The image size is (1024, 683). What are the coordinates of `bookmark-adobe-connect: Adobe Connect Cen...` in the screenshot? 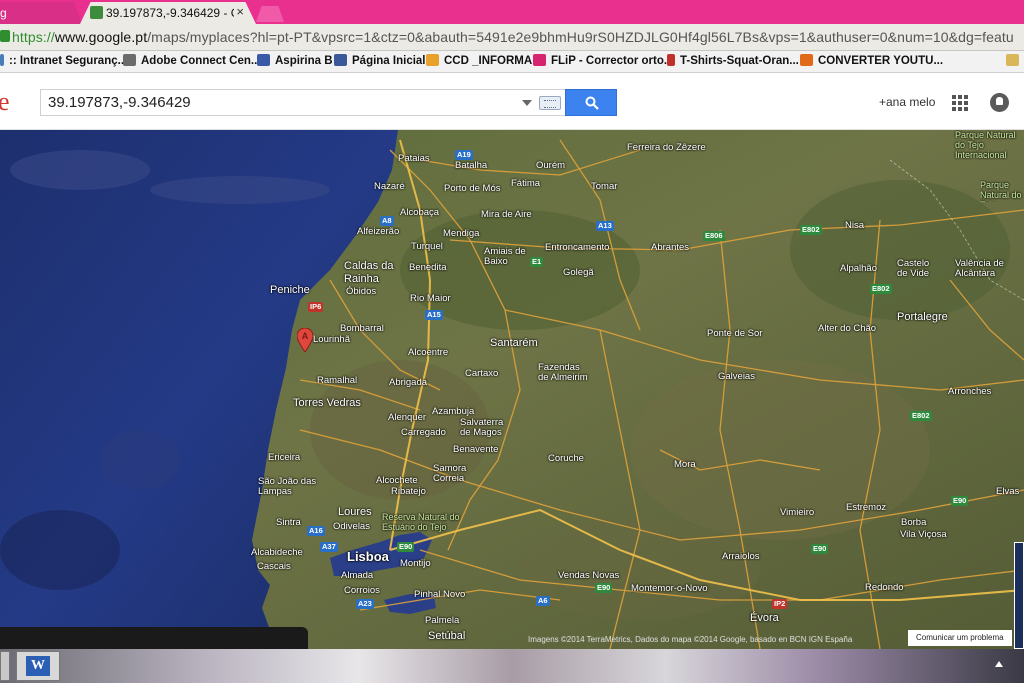 It's located at (191, 60).